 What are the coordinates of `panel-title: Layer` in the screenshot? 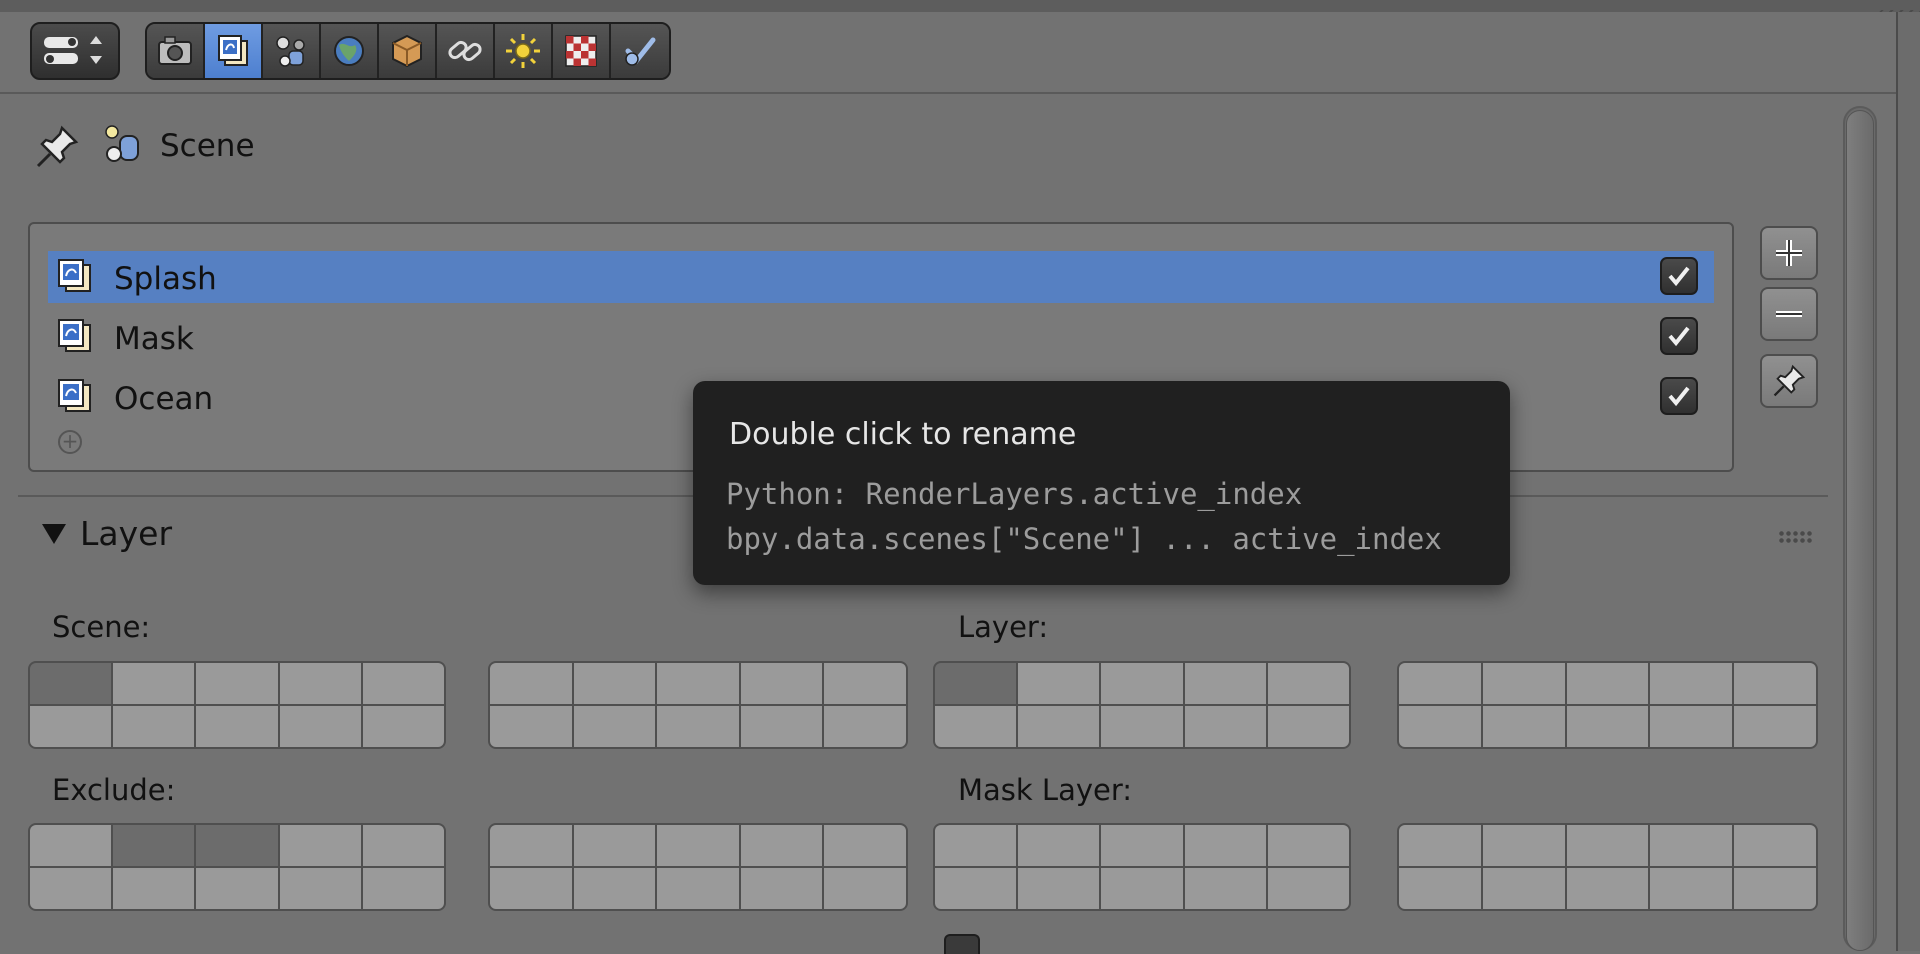 It's located at (126, 533).